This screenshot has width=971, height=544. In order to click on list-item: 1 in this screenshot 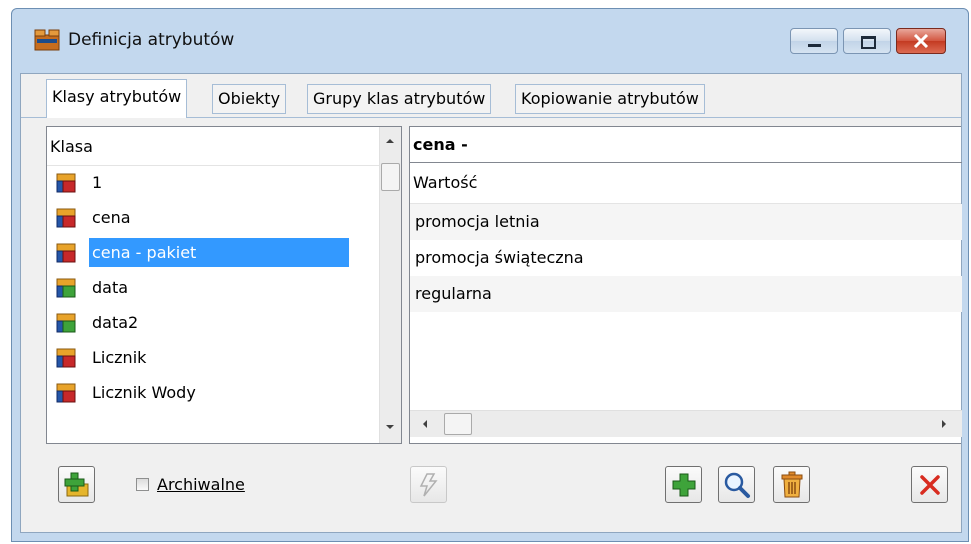, I will do `click(213, 182)`.